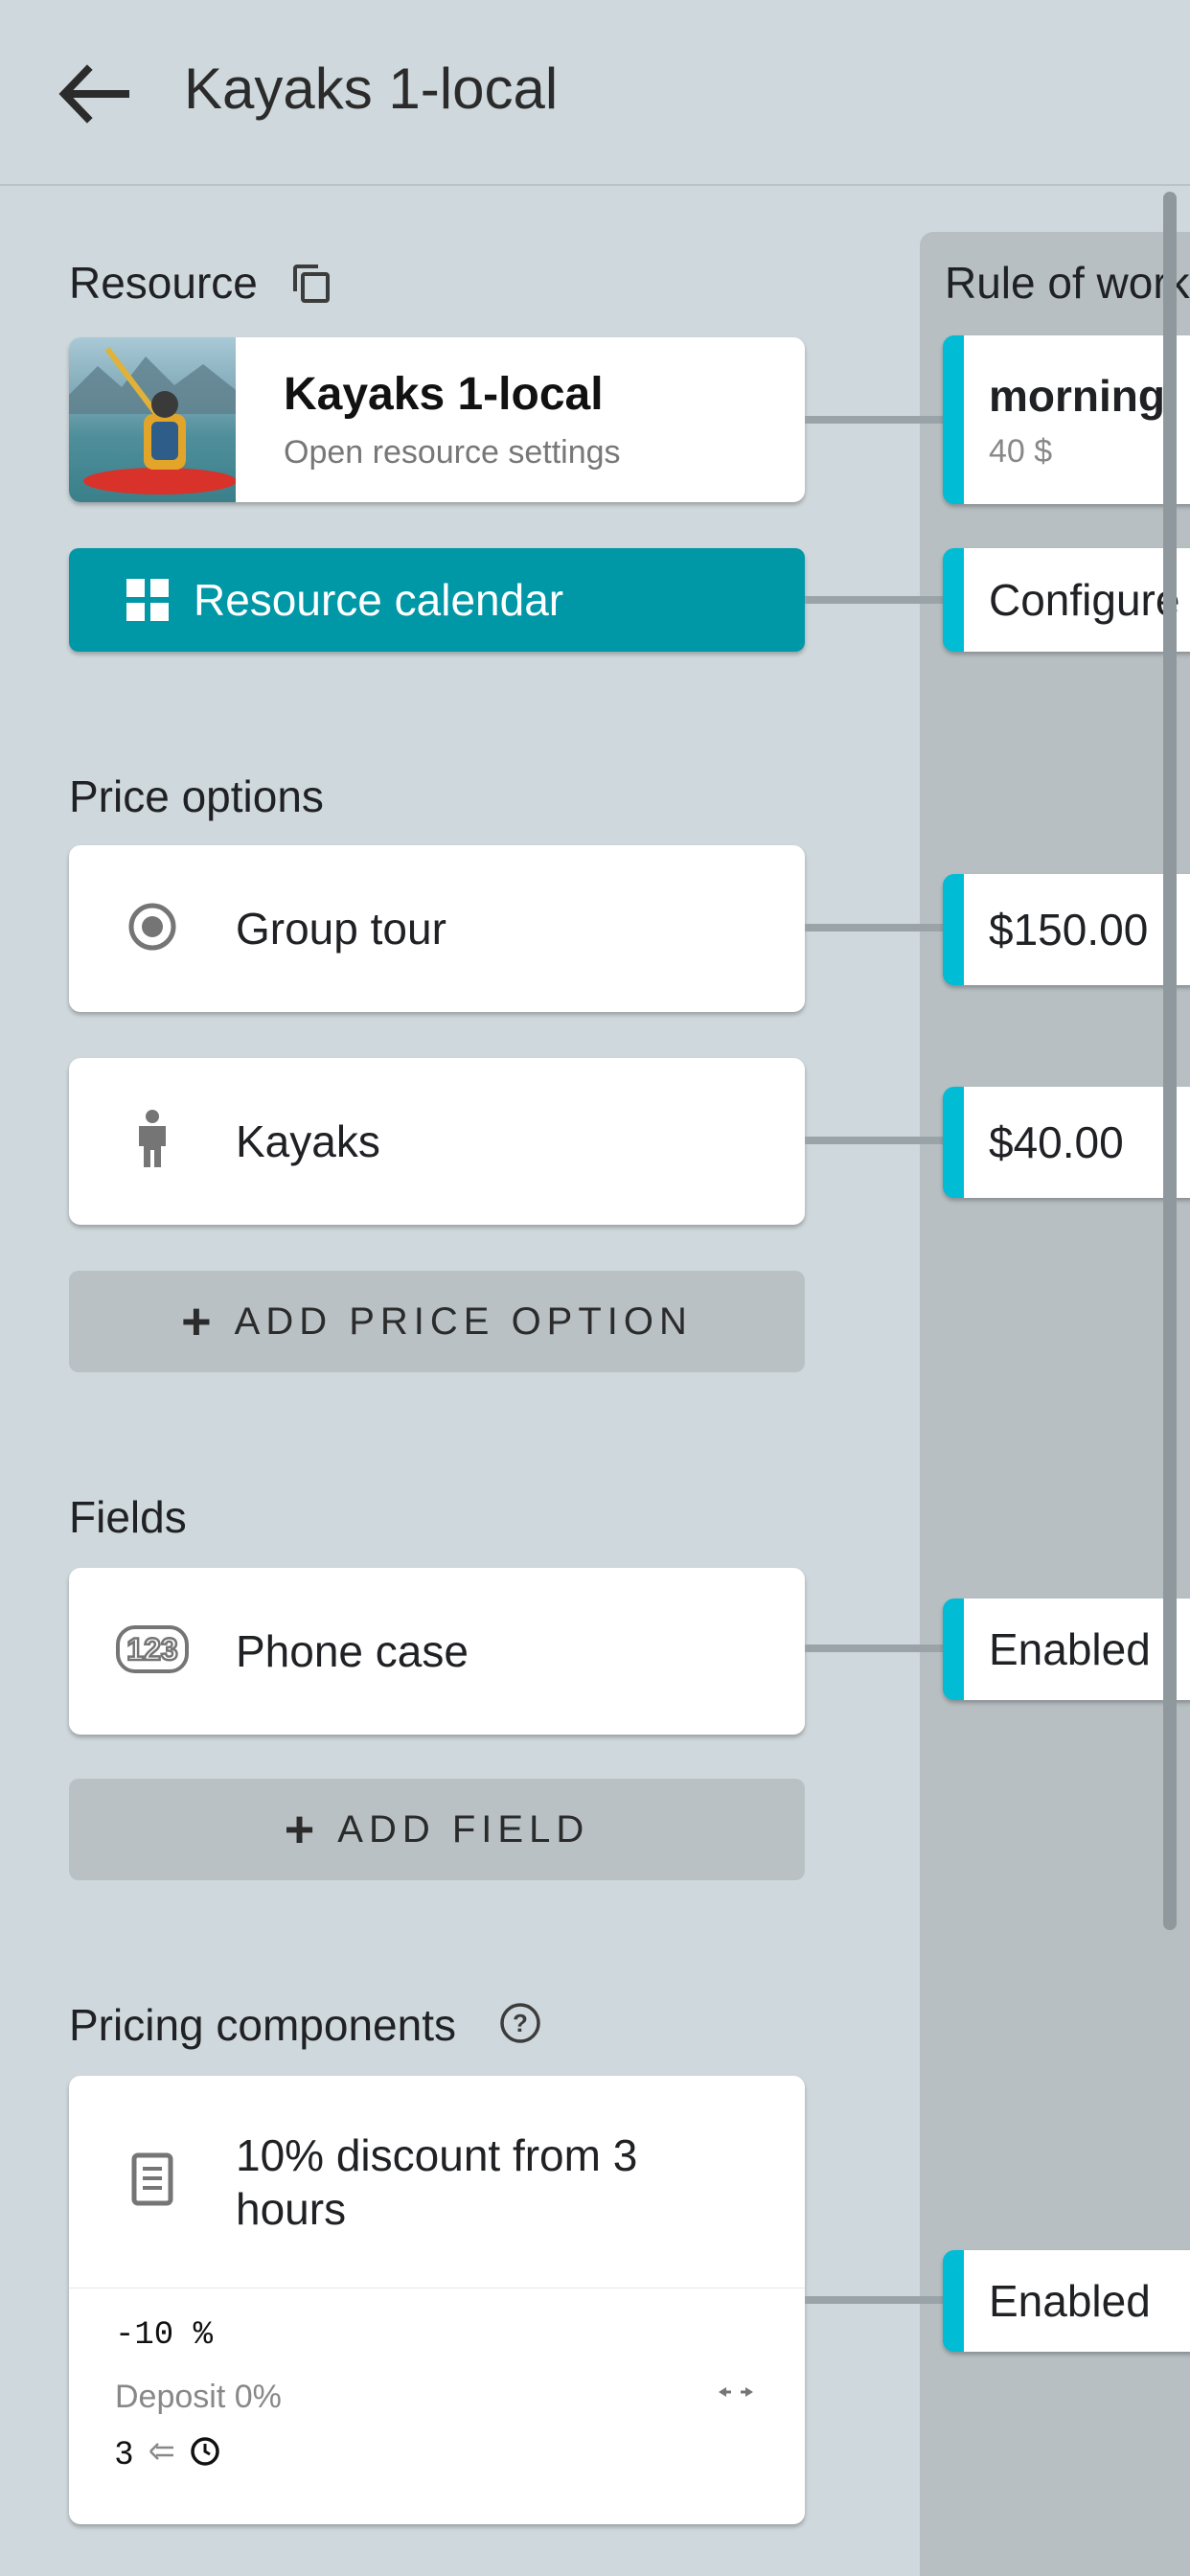  Describe the element at coordinates (205, 2453) in the screenshot. I see `clock-icon` at that location.